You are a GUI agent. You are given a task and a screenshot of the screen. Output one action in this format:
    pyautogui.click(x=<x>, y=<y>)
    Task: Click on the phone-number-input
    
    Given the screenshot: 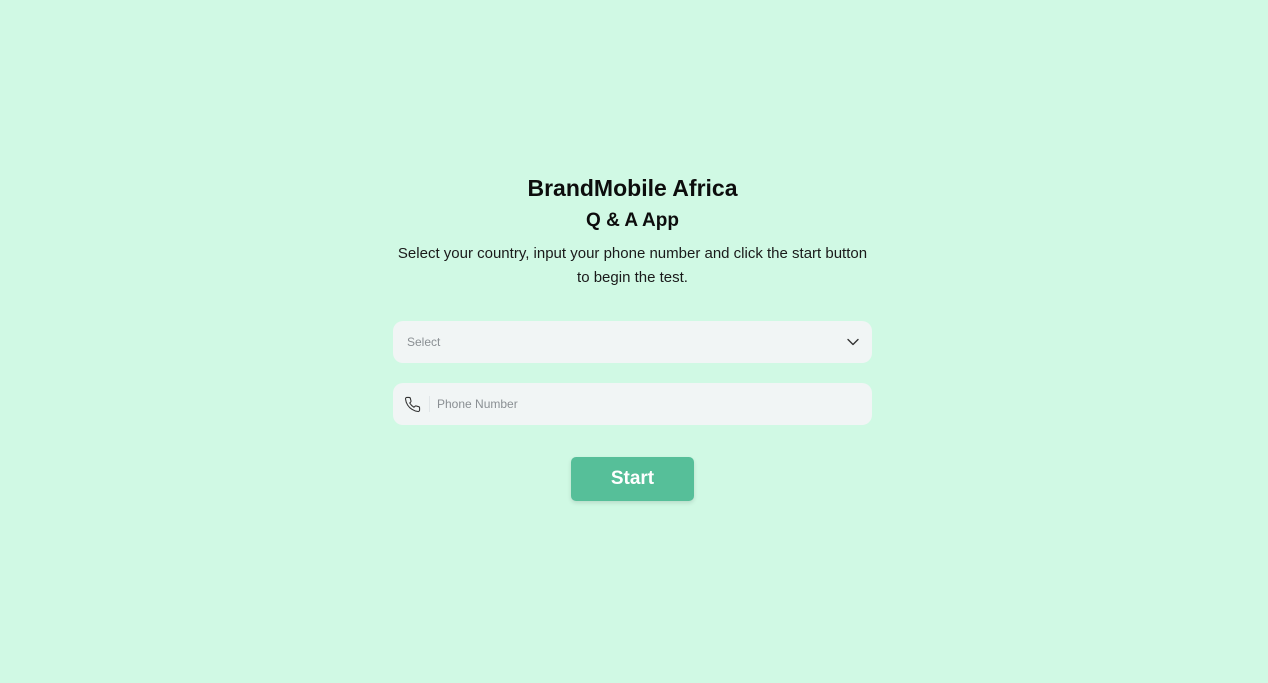 What is the action you would take?
    pyautogui.click(x=648, y=404)
    